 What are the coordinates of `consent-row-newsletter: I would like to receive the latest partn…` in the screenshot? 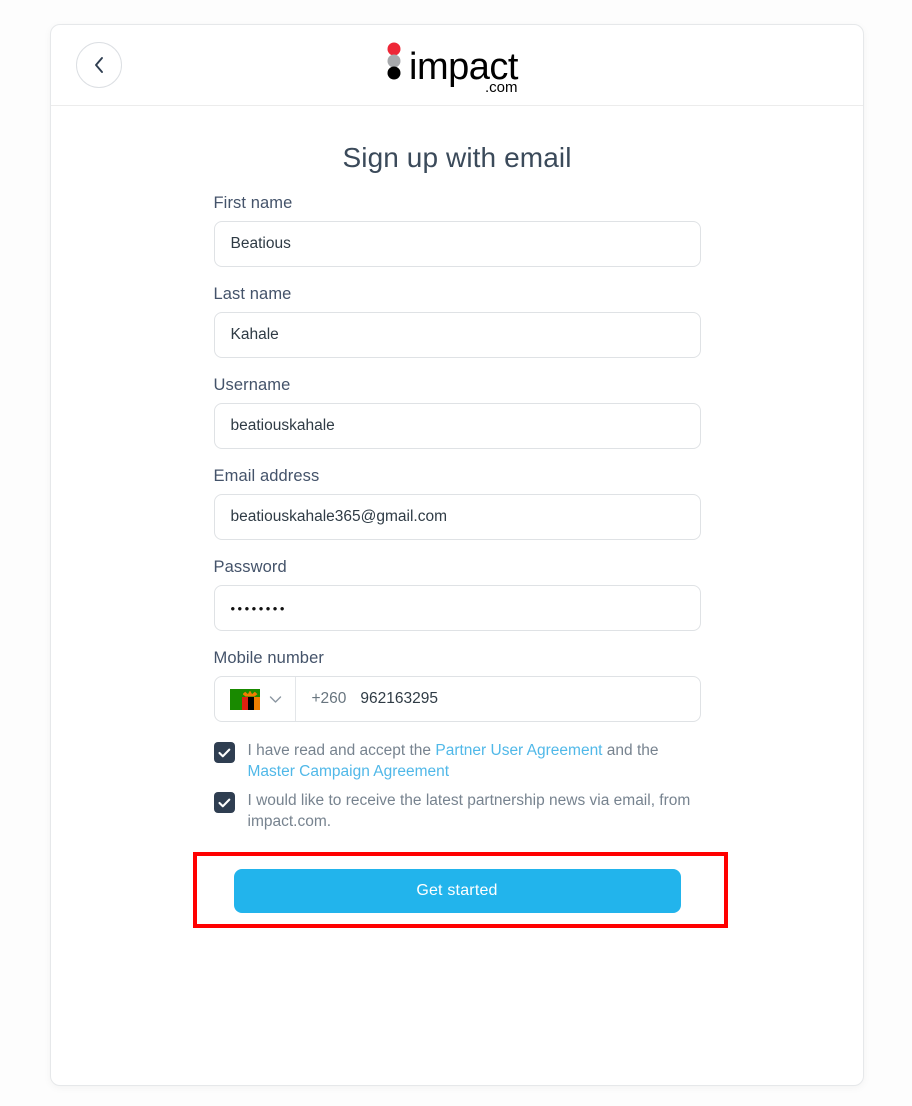 It's located at (457, 811).